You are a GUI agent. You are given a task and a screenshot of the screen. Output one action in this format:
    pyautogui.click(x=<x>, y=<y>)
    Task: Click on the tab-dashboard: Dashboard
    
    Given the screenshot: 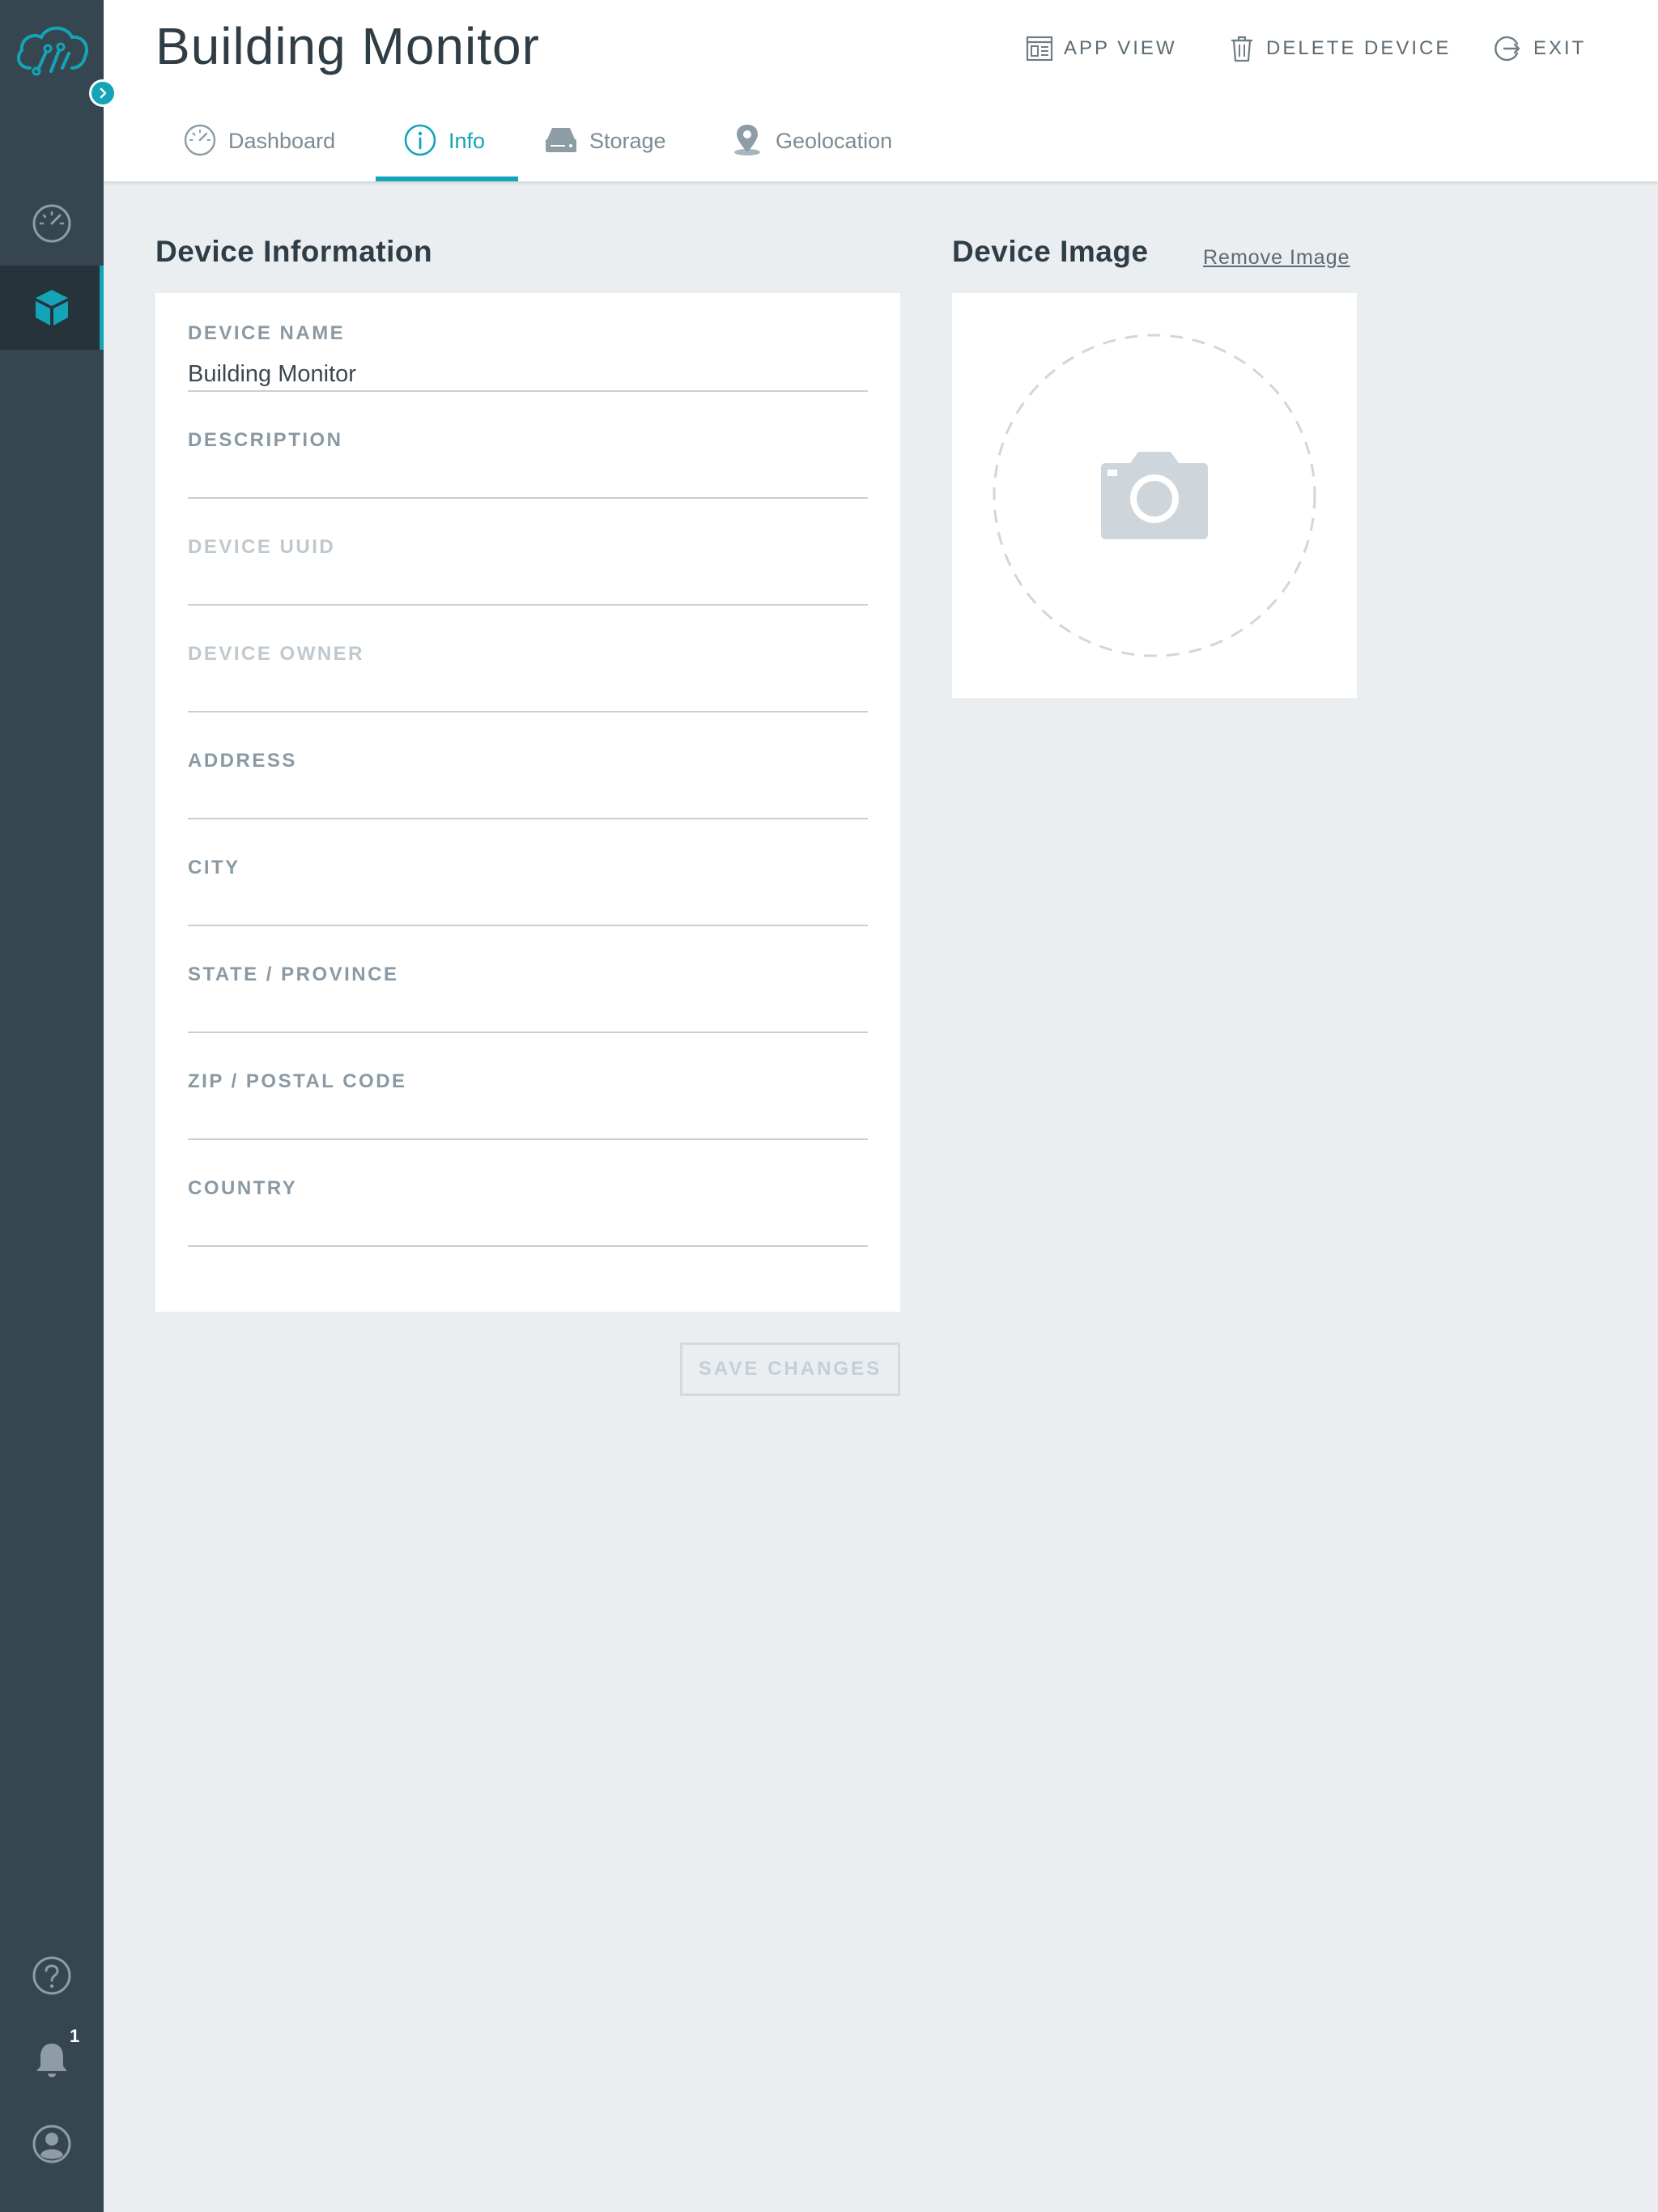 What is the action you would take?
    pyautogui.click(x=259, y=151)
    